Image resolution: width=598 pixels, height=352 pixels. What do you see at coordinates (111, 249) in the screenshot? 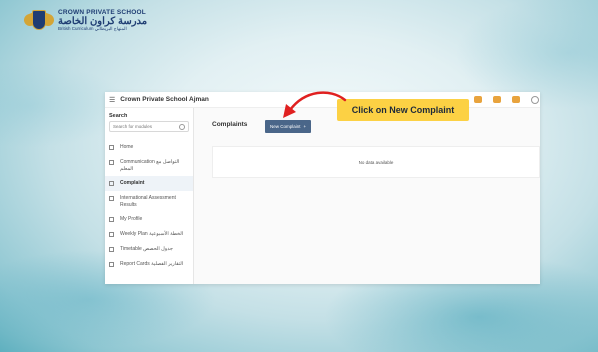
I see `grid-icon` at bounding box center [111, 249].